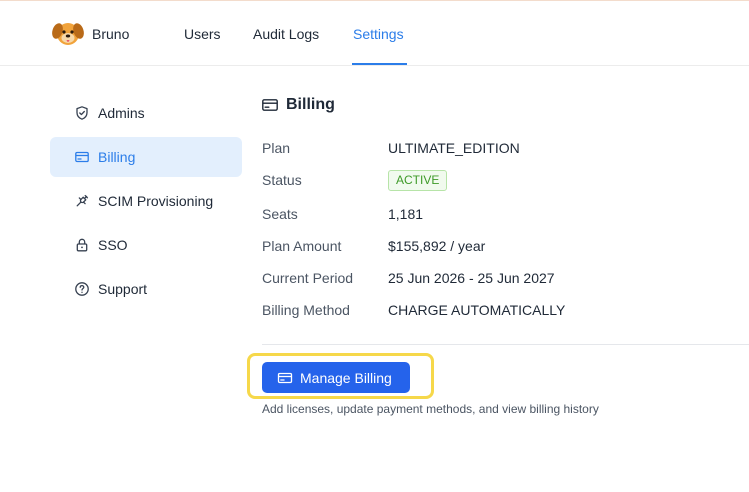 The image size is (749, 492). What do you see at coordinates (111, 34) in the screenshot?
I see `brand-name: Bruno` at bounding box center [111, 34].